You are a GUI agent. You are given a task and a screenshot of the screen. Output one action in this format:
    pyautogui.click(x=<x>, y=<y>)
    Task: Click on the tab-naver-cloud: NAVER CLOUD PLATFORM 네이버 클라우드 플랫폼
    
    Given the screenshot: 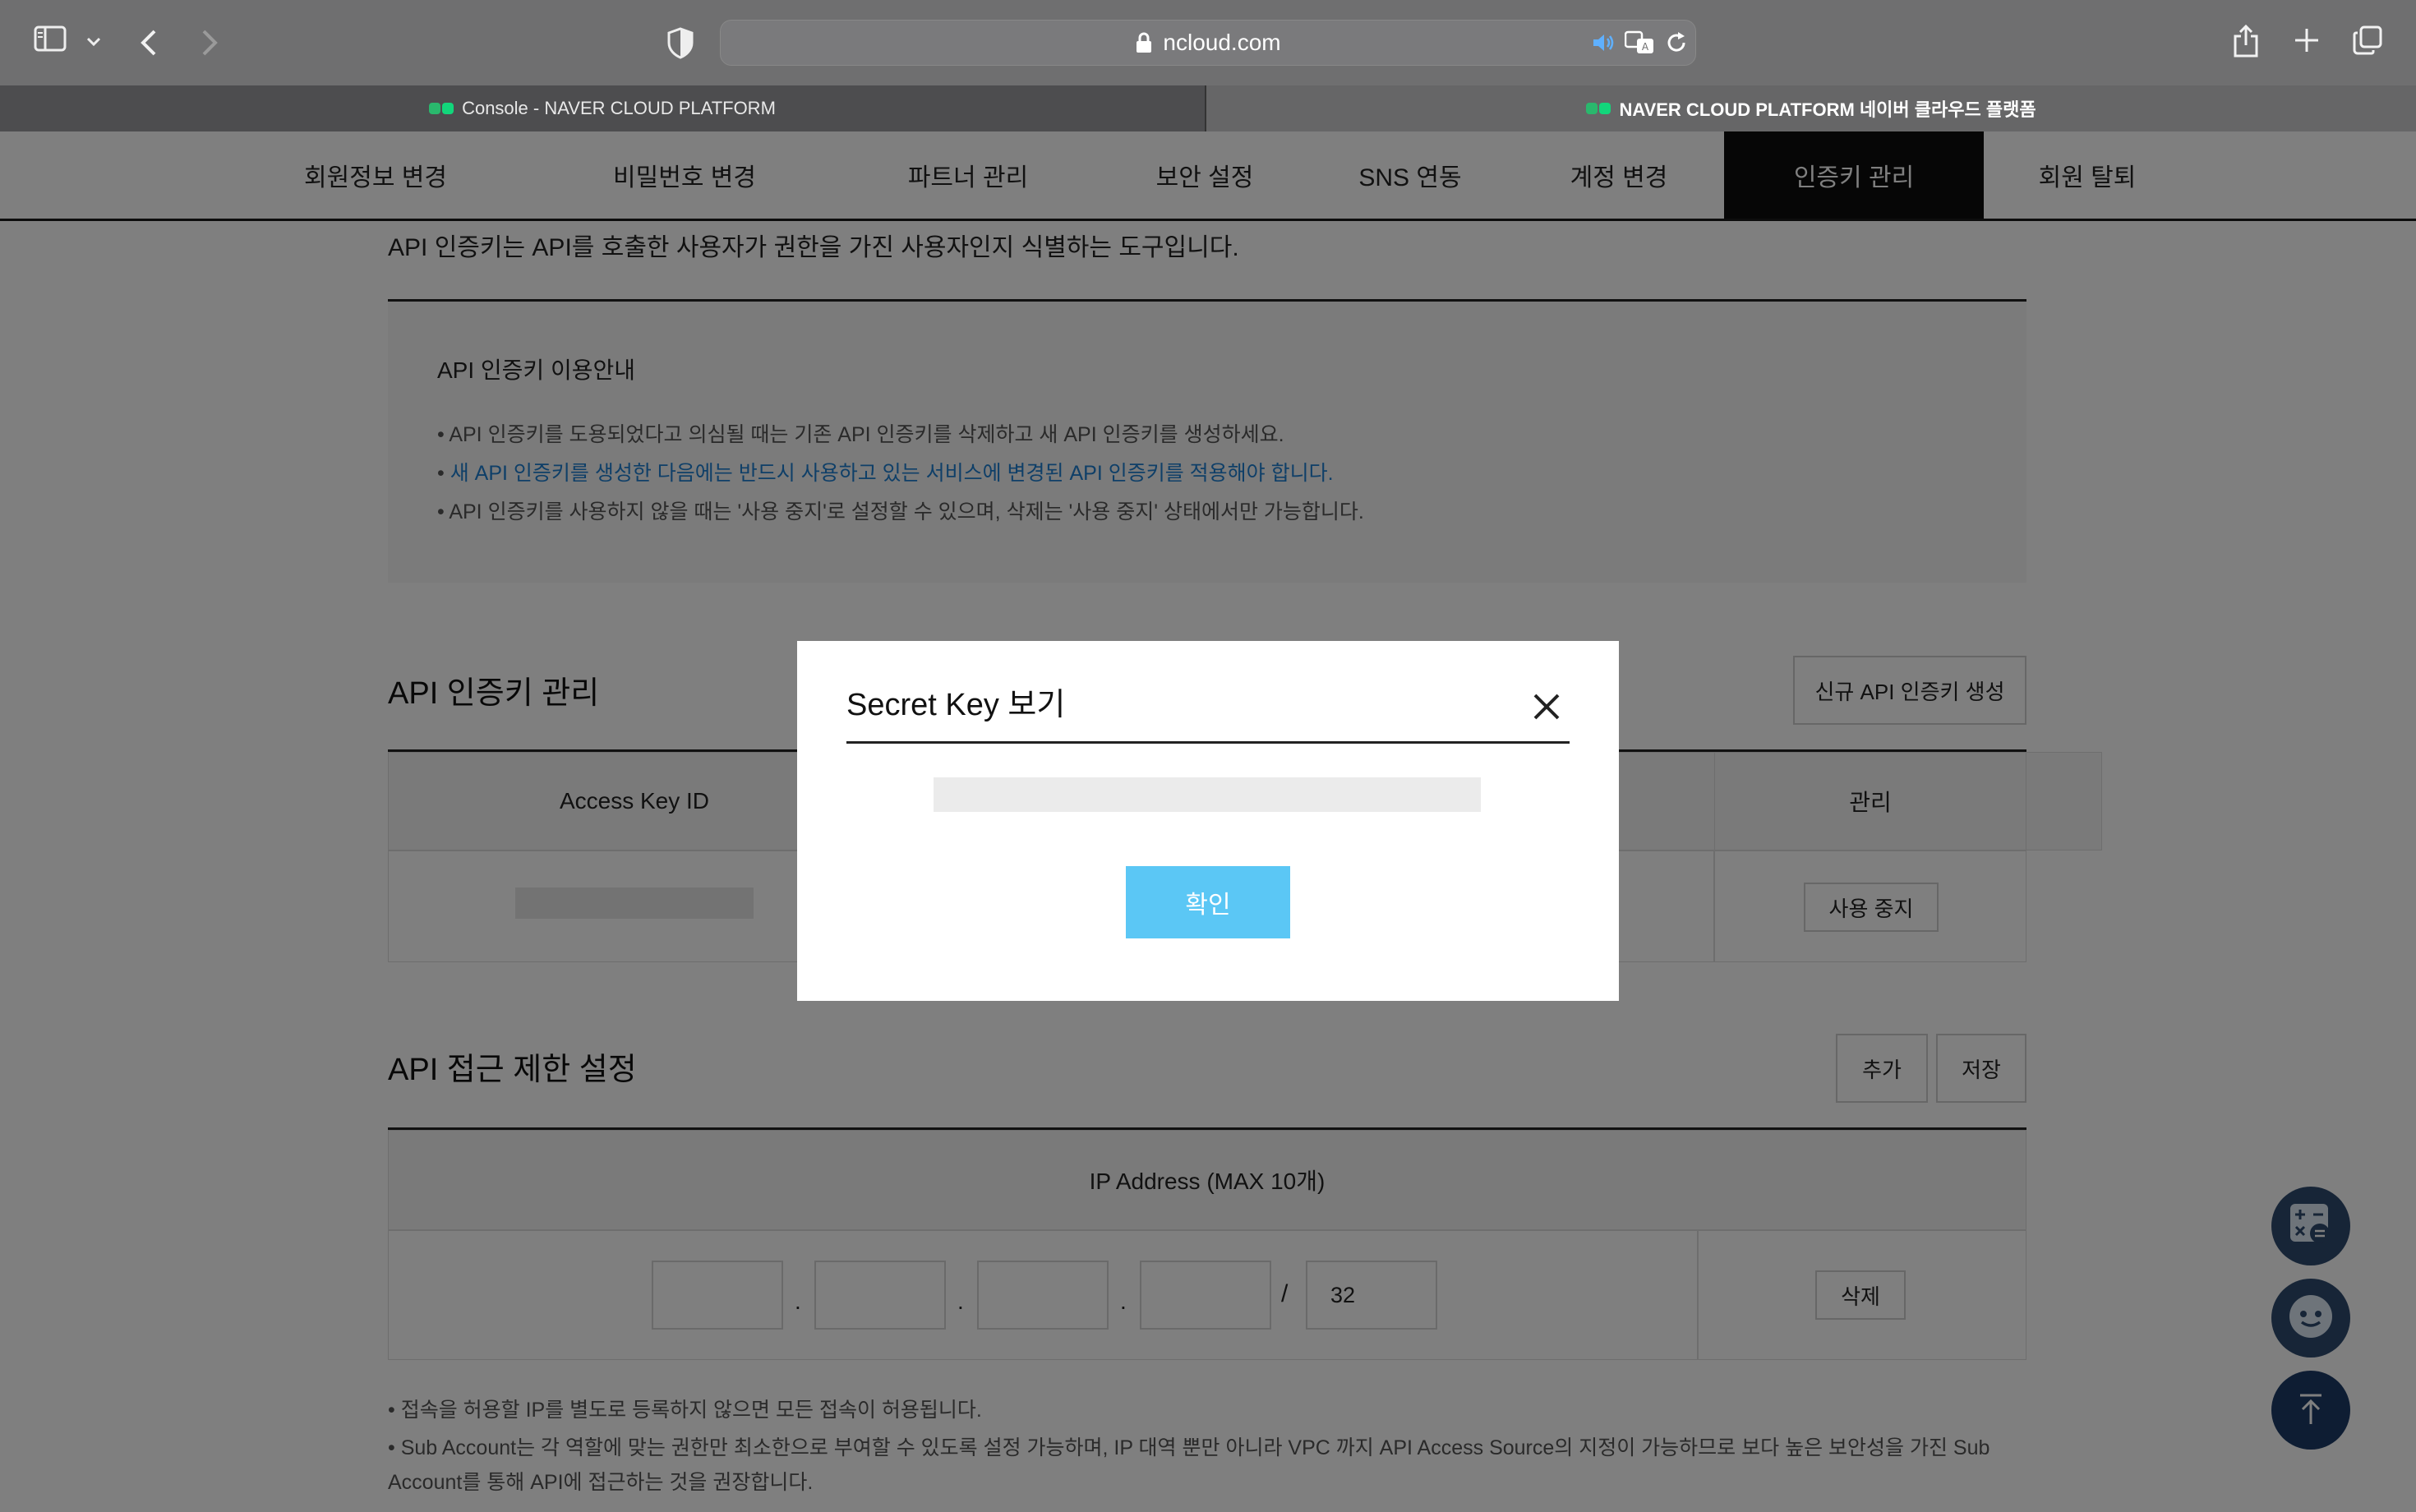 What is the action you would take?
    pyautogui.click(x=1811, y=108)
    